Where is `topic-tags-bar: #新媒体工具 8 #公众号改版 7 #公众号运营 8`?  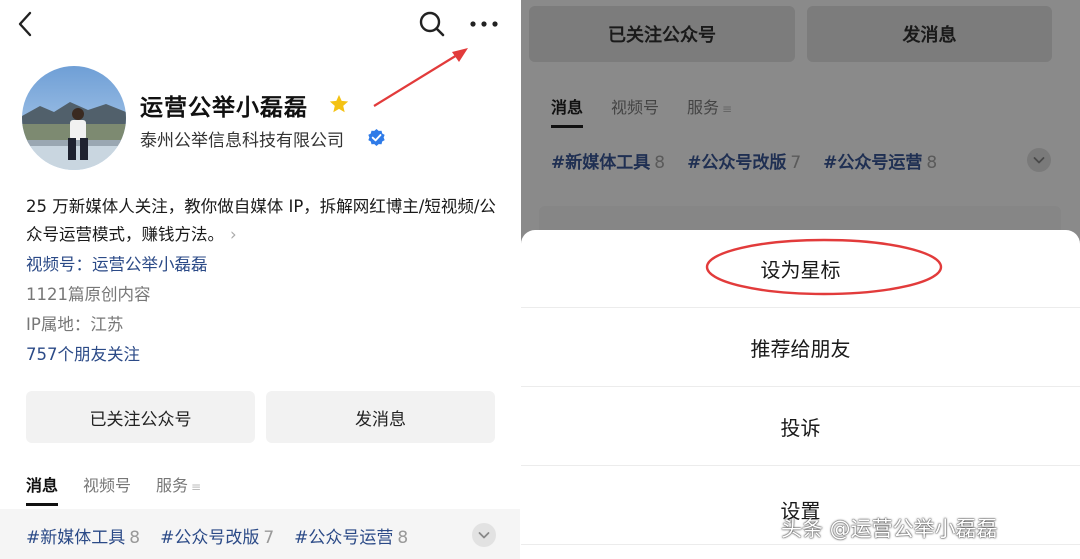
topic-tags-bar: #新媒体工具 8 #公众号改版 7 #公众号运营 8 is located at coordinates (260, 534).